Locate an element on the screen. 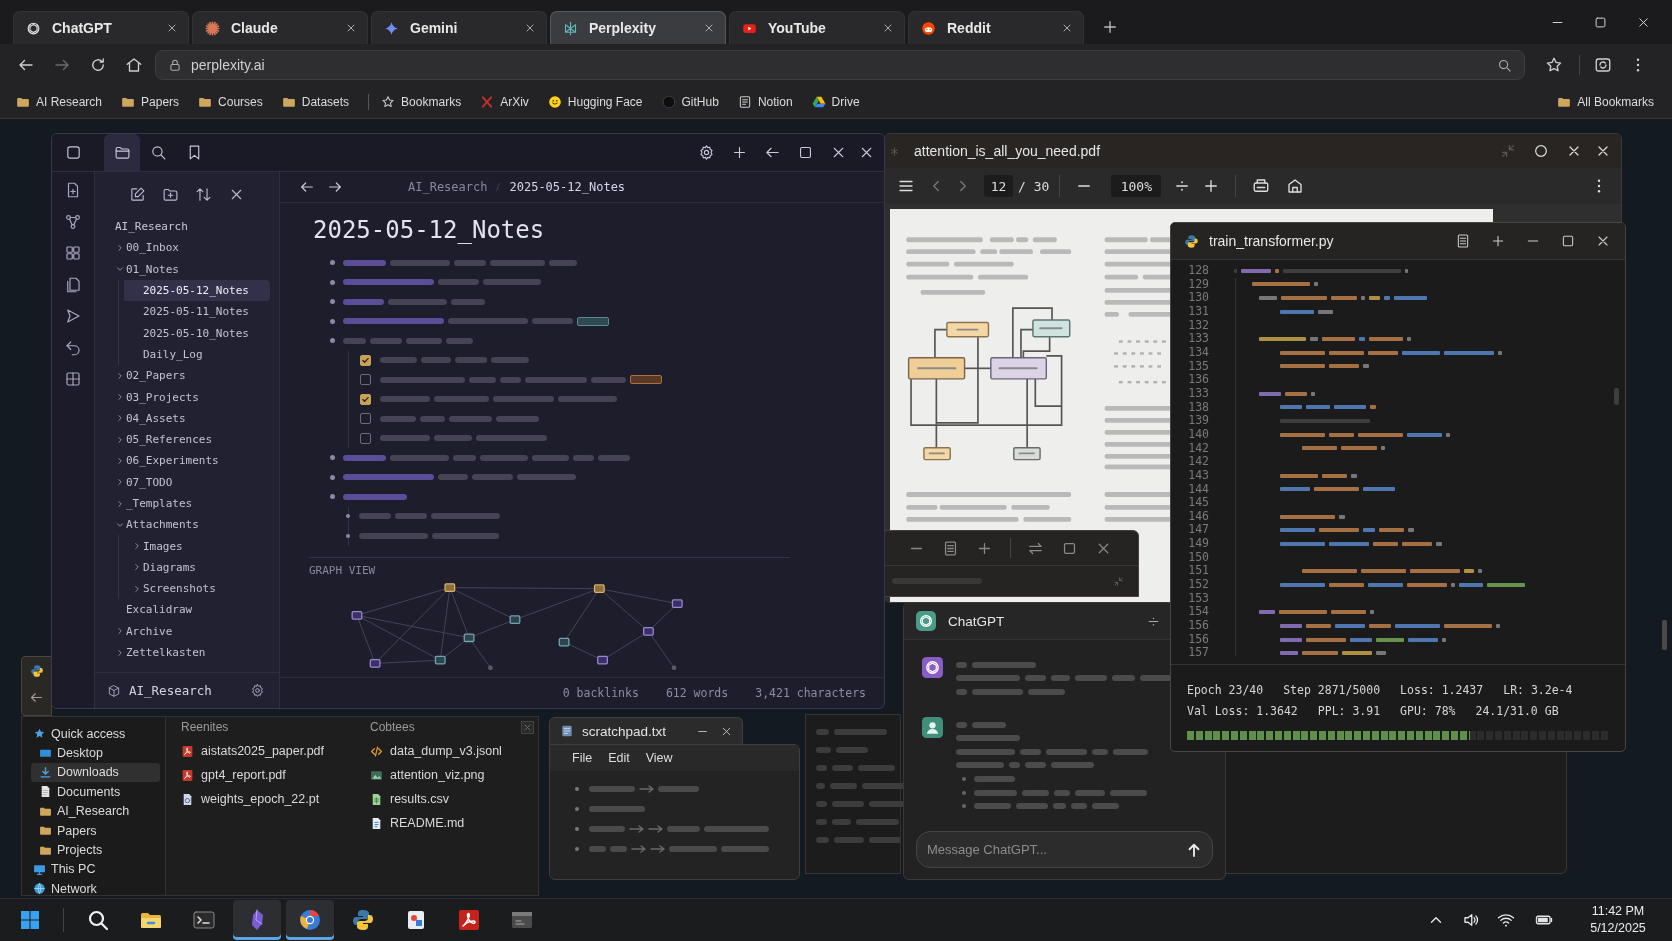 This screenshot has width=1672, height=941. bookmark-folder: Datasets is located at coordinates (315, 102).